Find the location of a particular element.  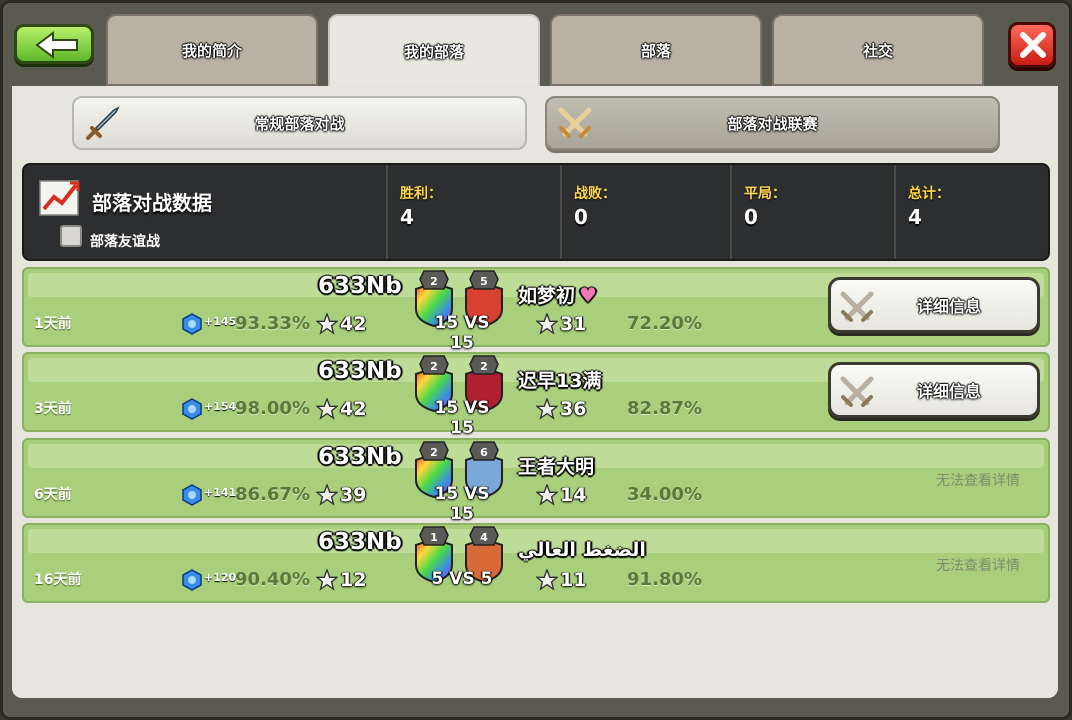

our-destruction-percent: 93.33% is located at coordinates (272, 323).